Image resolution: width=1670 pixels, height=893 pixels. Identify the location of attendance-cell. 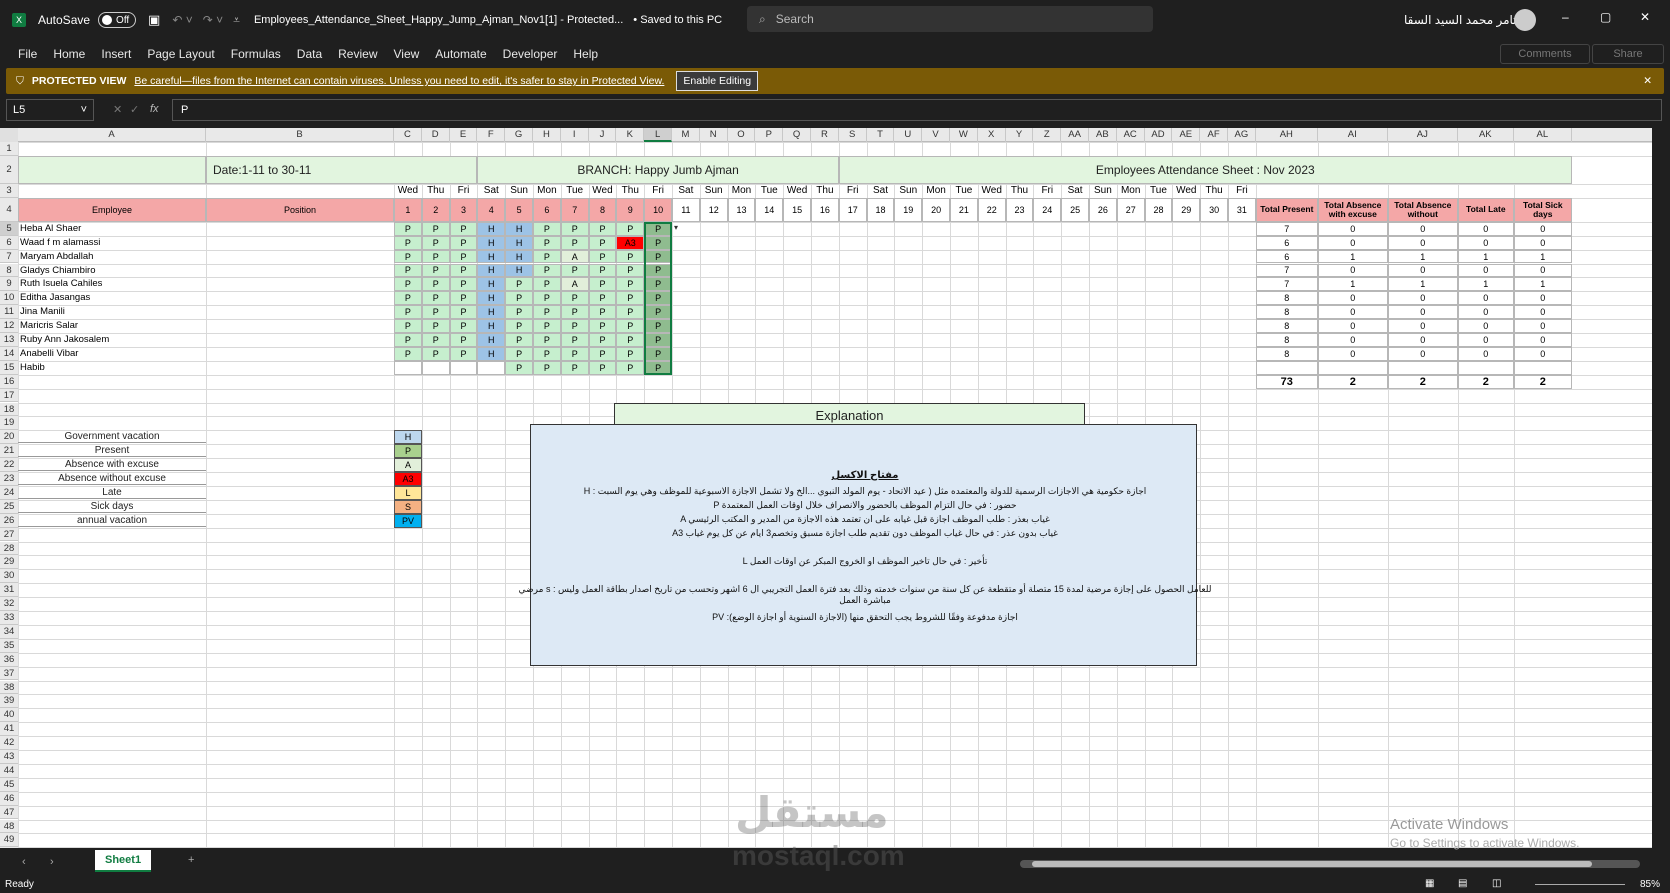
(435, 367).